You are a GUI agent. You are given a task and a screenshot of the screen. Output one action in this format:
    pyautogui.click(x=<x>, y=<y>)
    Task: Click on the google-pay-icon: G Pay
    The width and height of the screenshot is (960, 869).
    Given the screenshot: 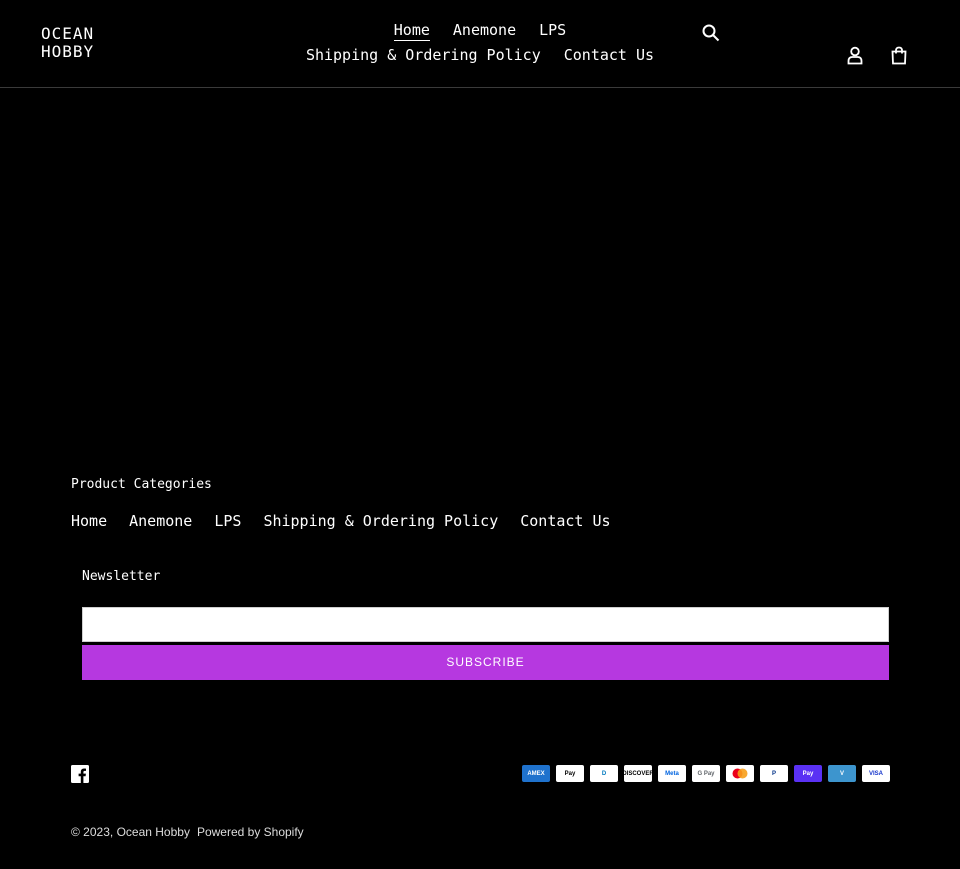 What is the action you would take?
    pyautogui.click(x=706, y=773)
    